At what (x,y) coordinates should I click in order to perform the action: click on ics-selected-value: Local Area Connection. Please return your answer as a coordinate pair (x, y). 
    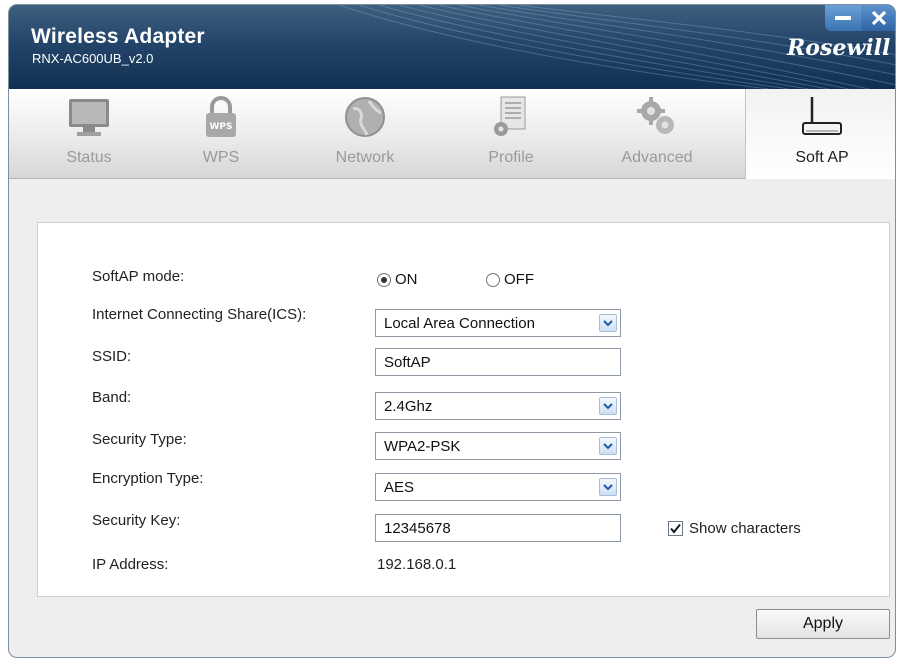
    Looking at the image, I should click on (459, 323).